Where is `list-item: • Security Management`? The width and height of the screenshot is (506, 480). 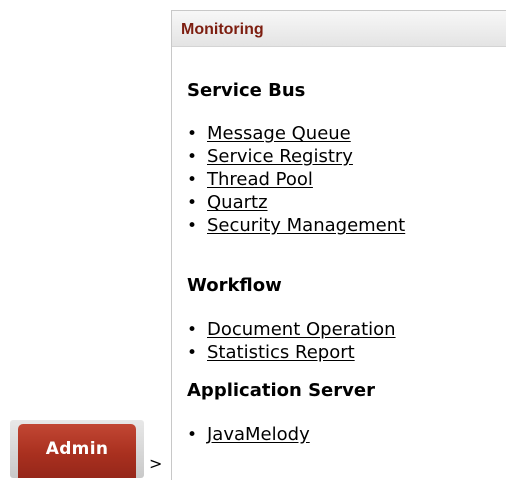
list-item: • Security Management is located at coordinates (296, 225).